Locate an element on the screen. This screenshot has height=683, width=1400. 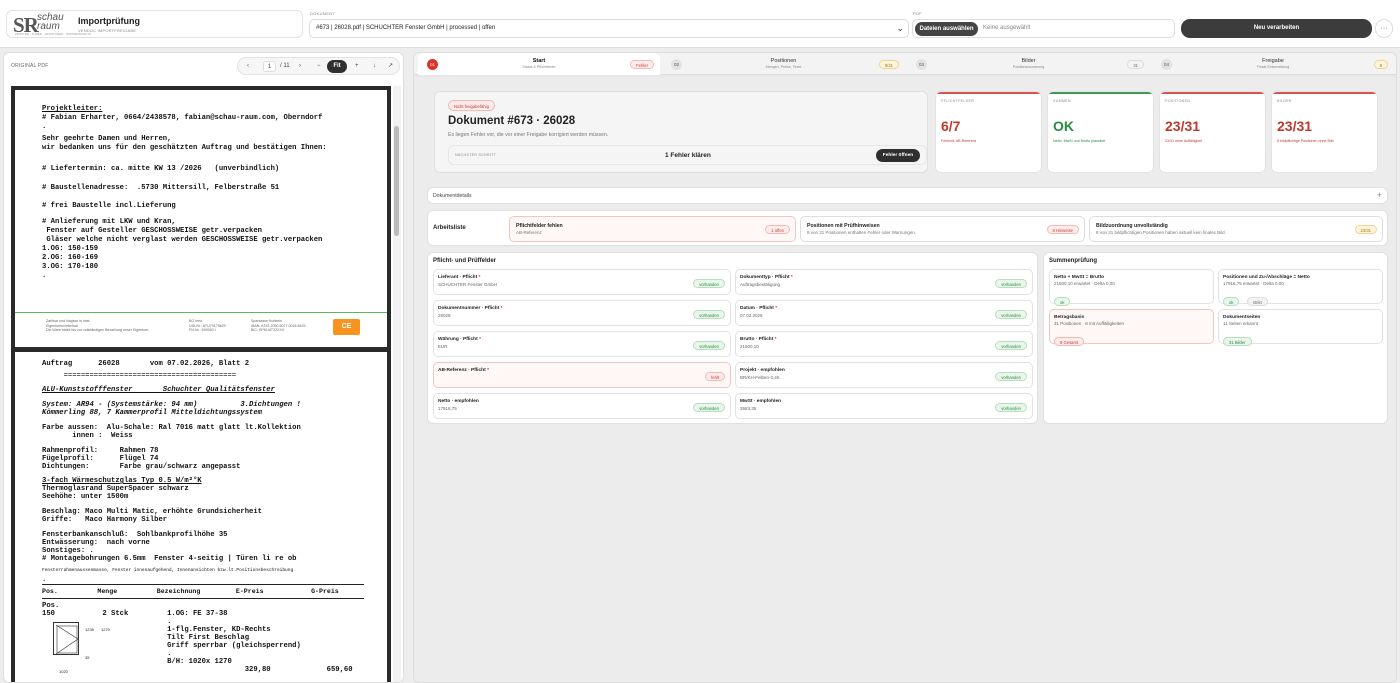
document-details-label: Dokumentdetails is located at coordinates (452, 196).